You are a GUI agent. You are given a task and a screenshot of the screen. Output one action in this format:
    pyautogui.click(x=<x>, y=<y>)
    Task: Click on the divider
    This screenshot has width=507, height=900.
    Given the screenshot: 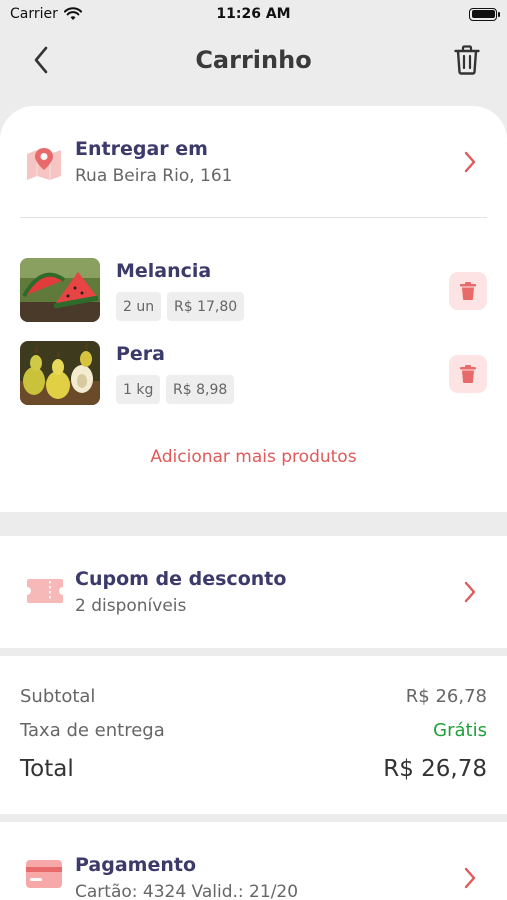 What is the action you would take?
    pyautogui.click(x=253, y=217)
    